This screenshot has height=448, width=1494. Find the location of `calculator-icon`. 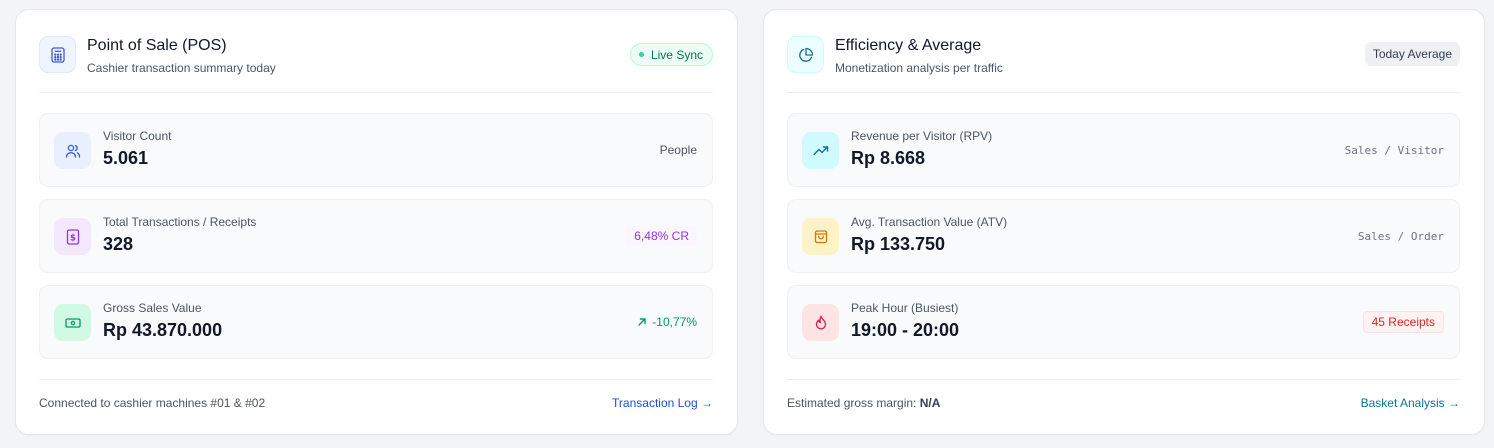

calculator-icon is located at coordinates (57, 54).